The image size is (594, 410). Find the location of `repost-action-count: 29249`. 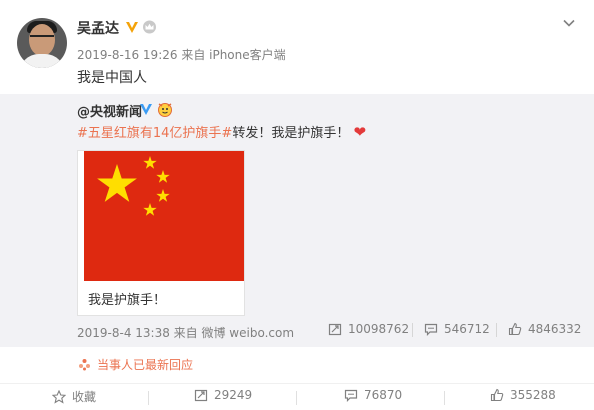

repost-action-count: 29249 is located at coordinates (233, 395).